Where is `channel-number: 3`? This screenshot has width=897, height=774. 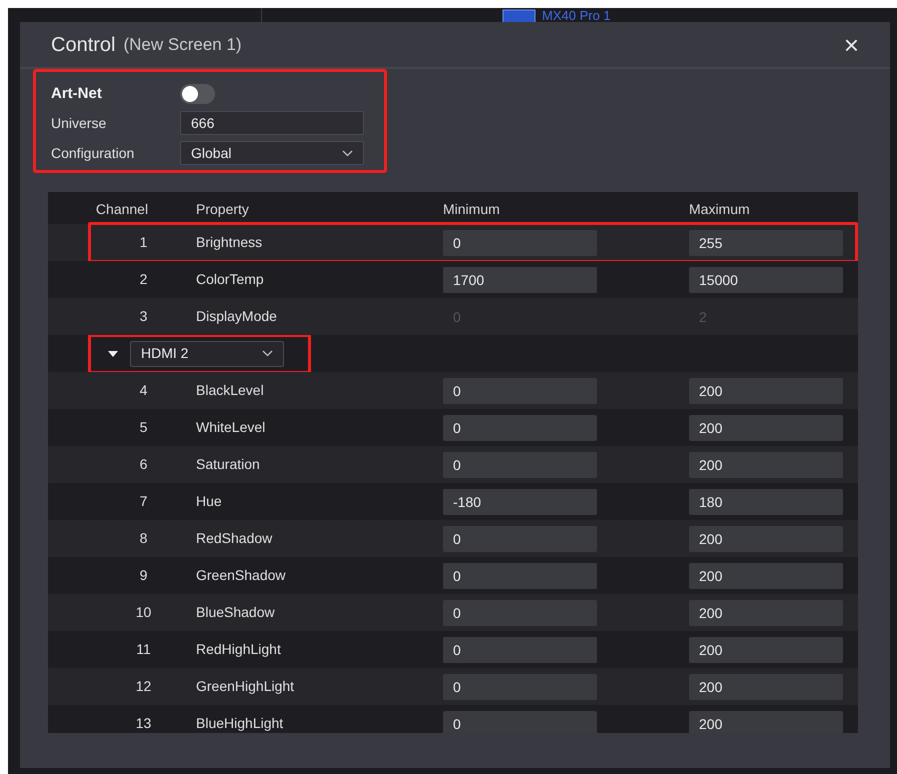 channel-number: 3 is located at coordinates (144, 316).